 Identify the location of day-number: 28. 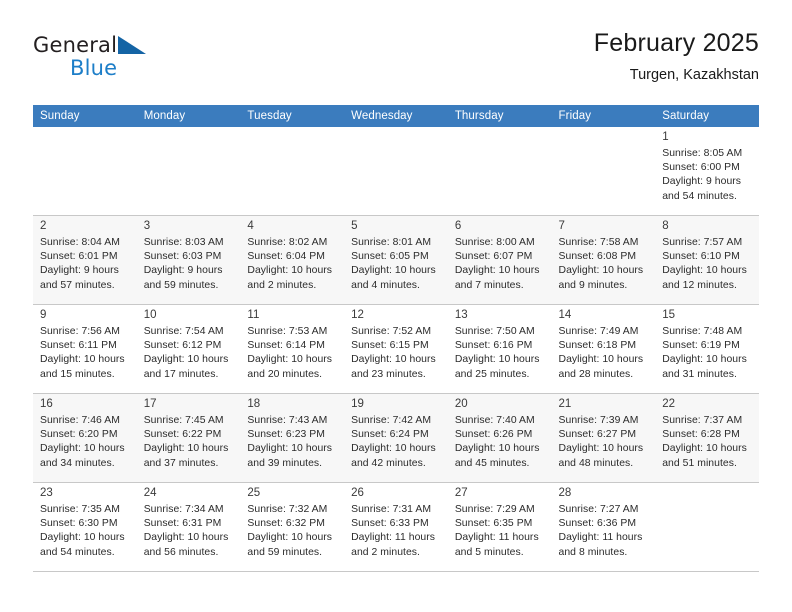
(565, 493).